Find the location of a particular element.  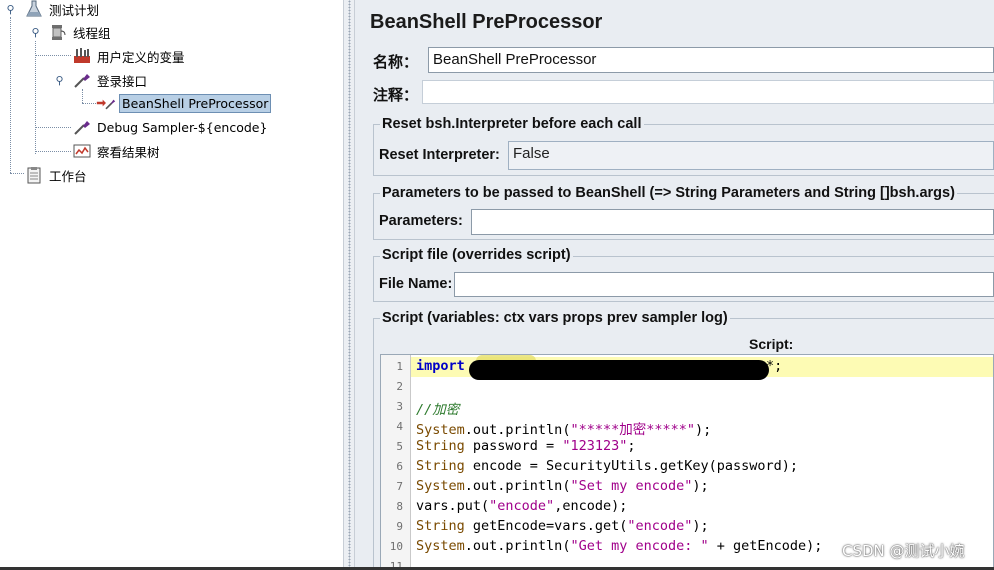

code-line-7: System.out.println("Set my encode"); is located at coordinates (562, 486).